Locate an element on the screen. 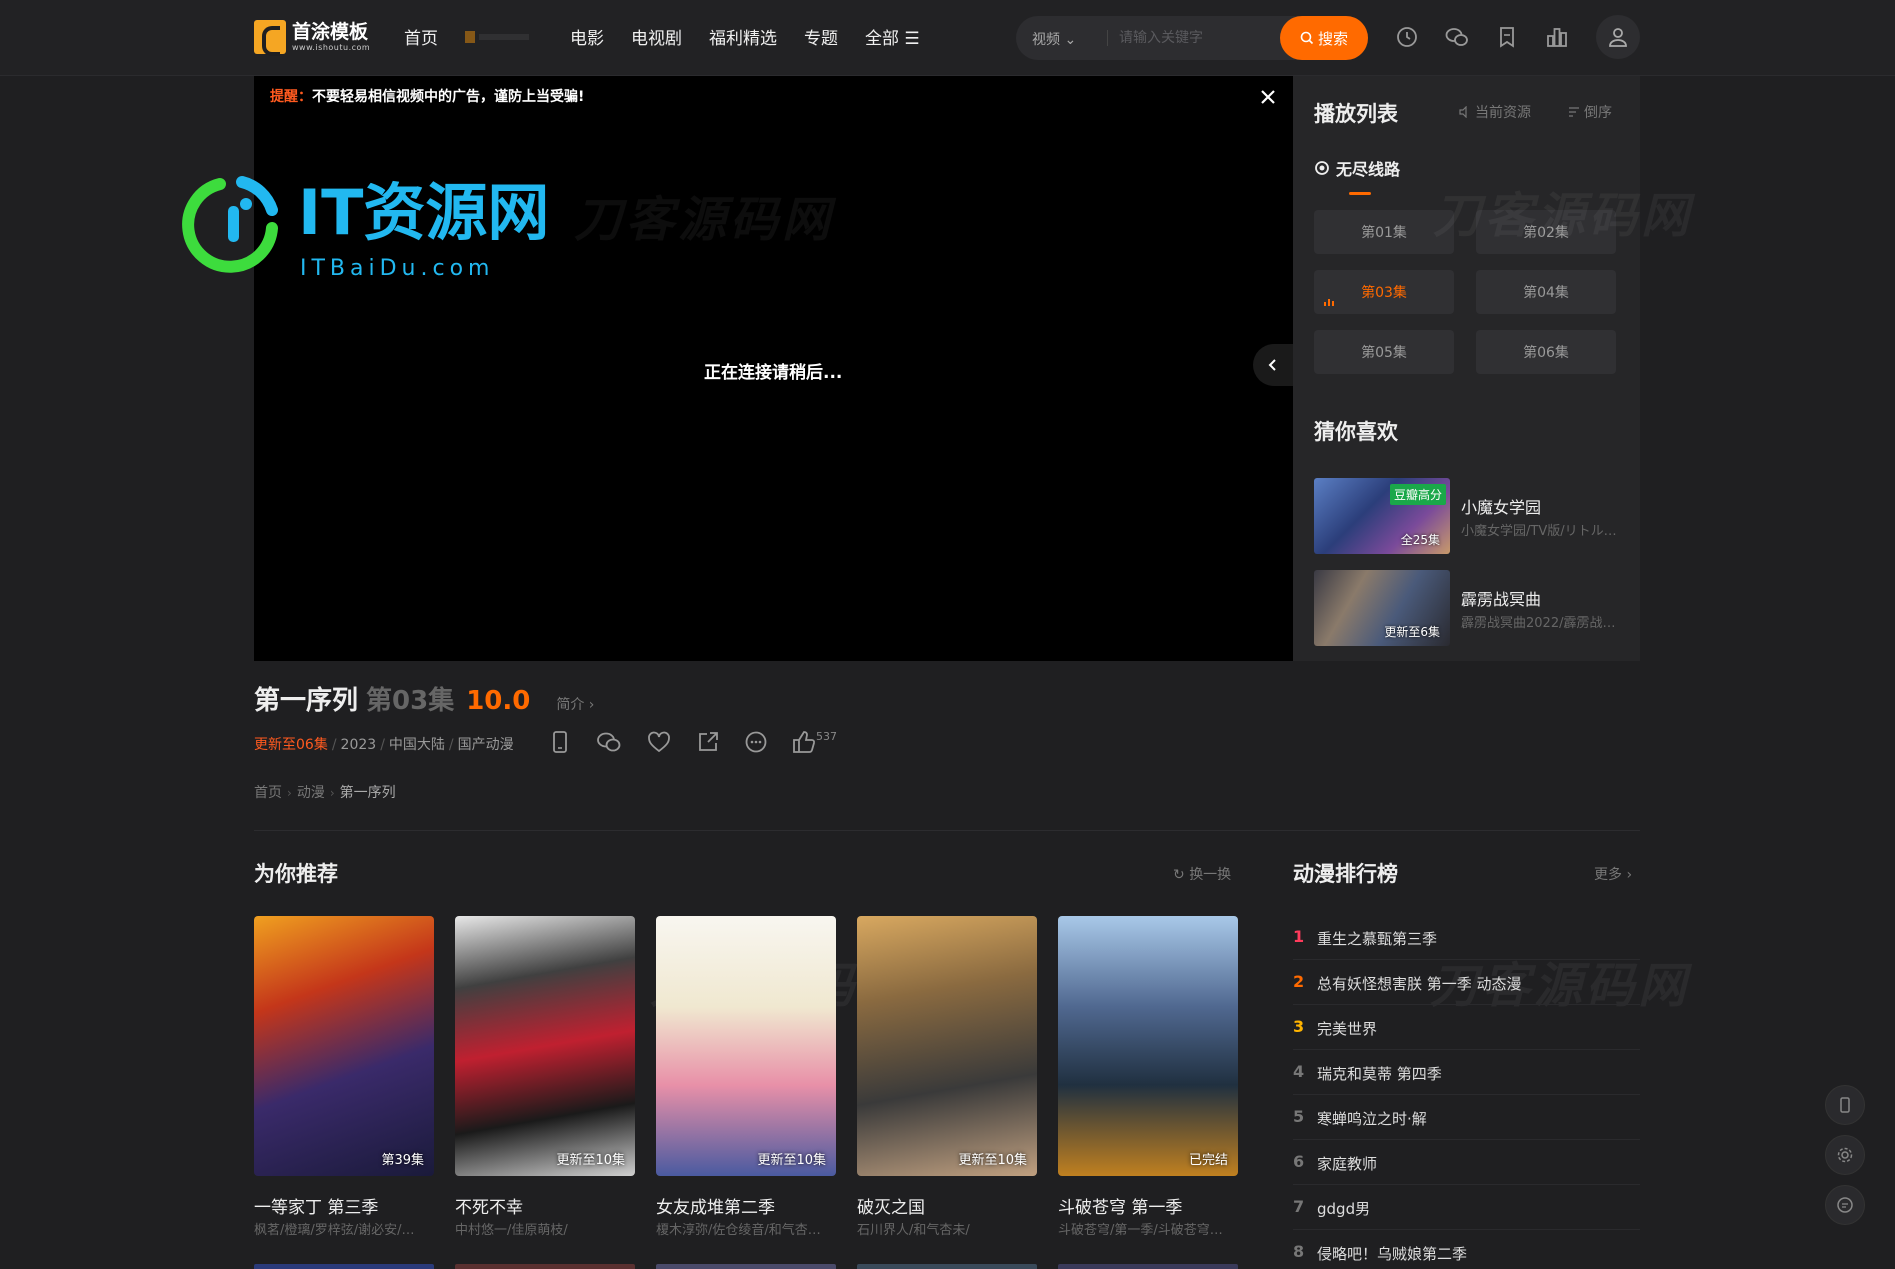  ranking-item: 6 家庭教师 is located at coordinates (1466, 1162).